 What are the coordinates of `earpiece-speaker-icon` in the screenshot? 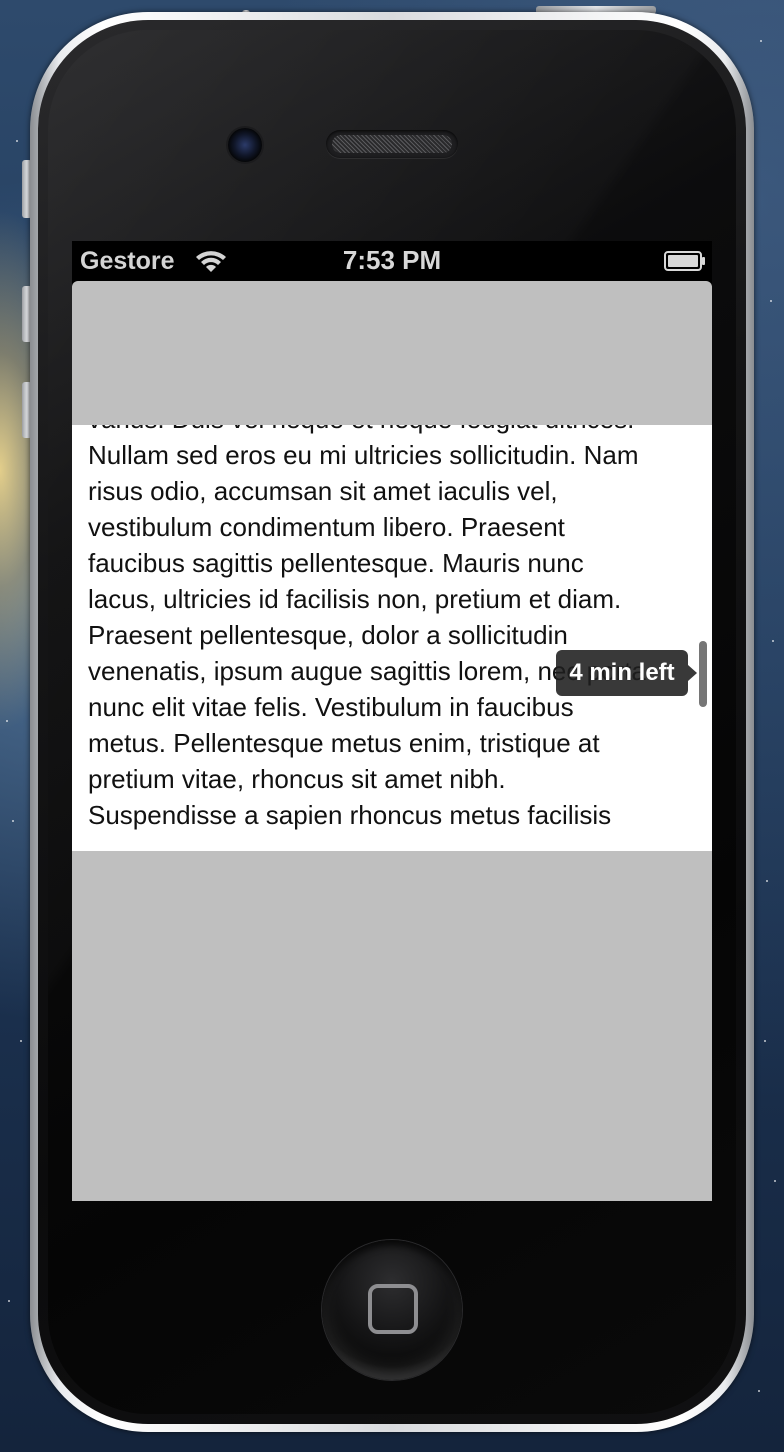 It's located at (392, 144).